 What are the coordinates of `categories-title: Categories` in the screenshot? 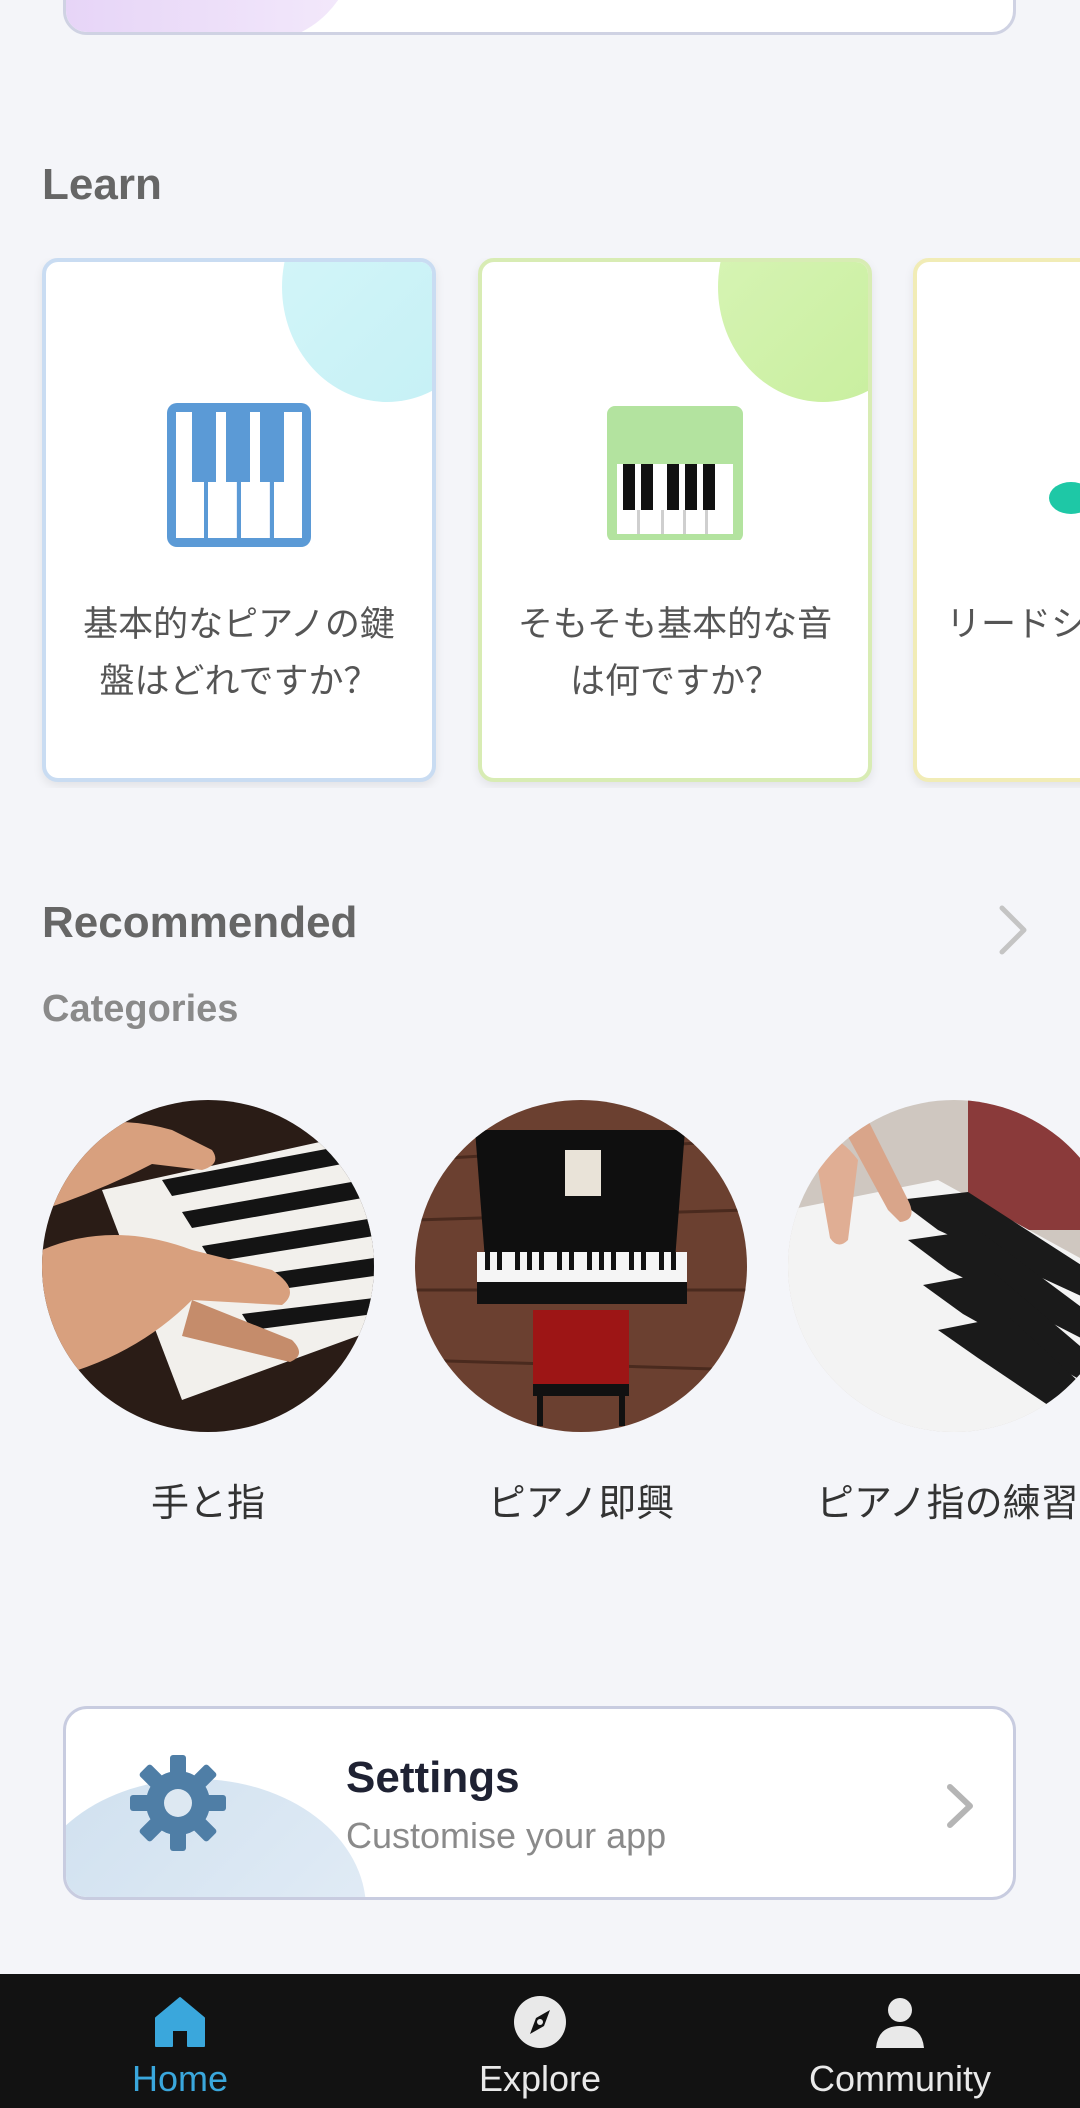 It's located at (140, 1009).